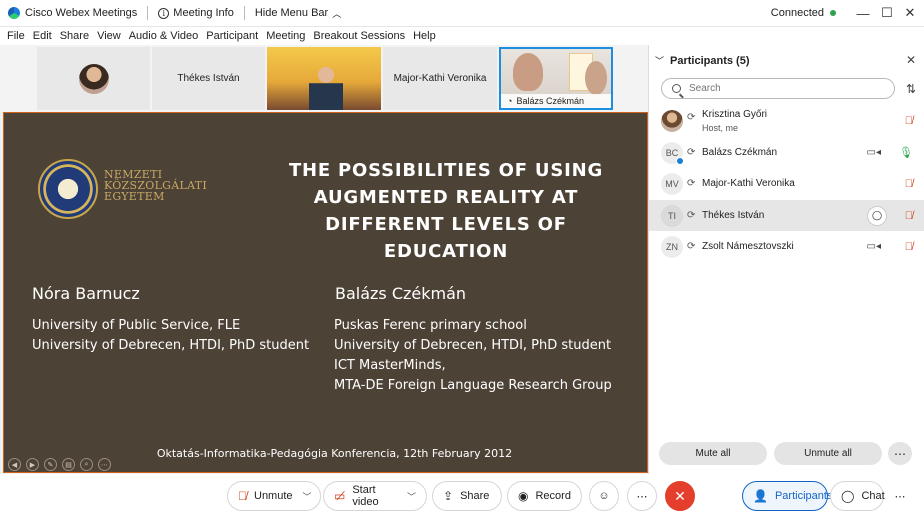  Describe the element at coordinates (68, 464) in the screenshot. I see `slides-icon: ▤` at that location.